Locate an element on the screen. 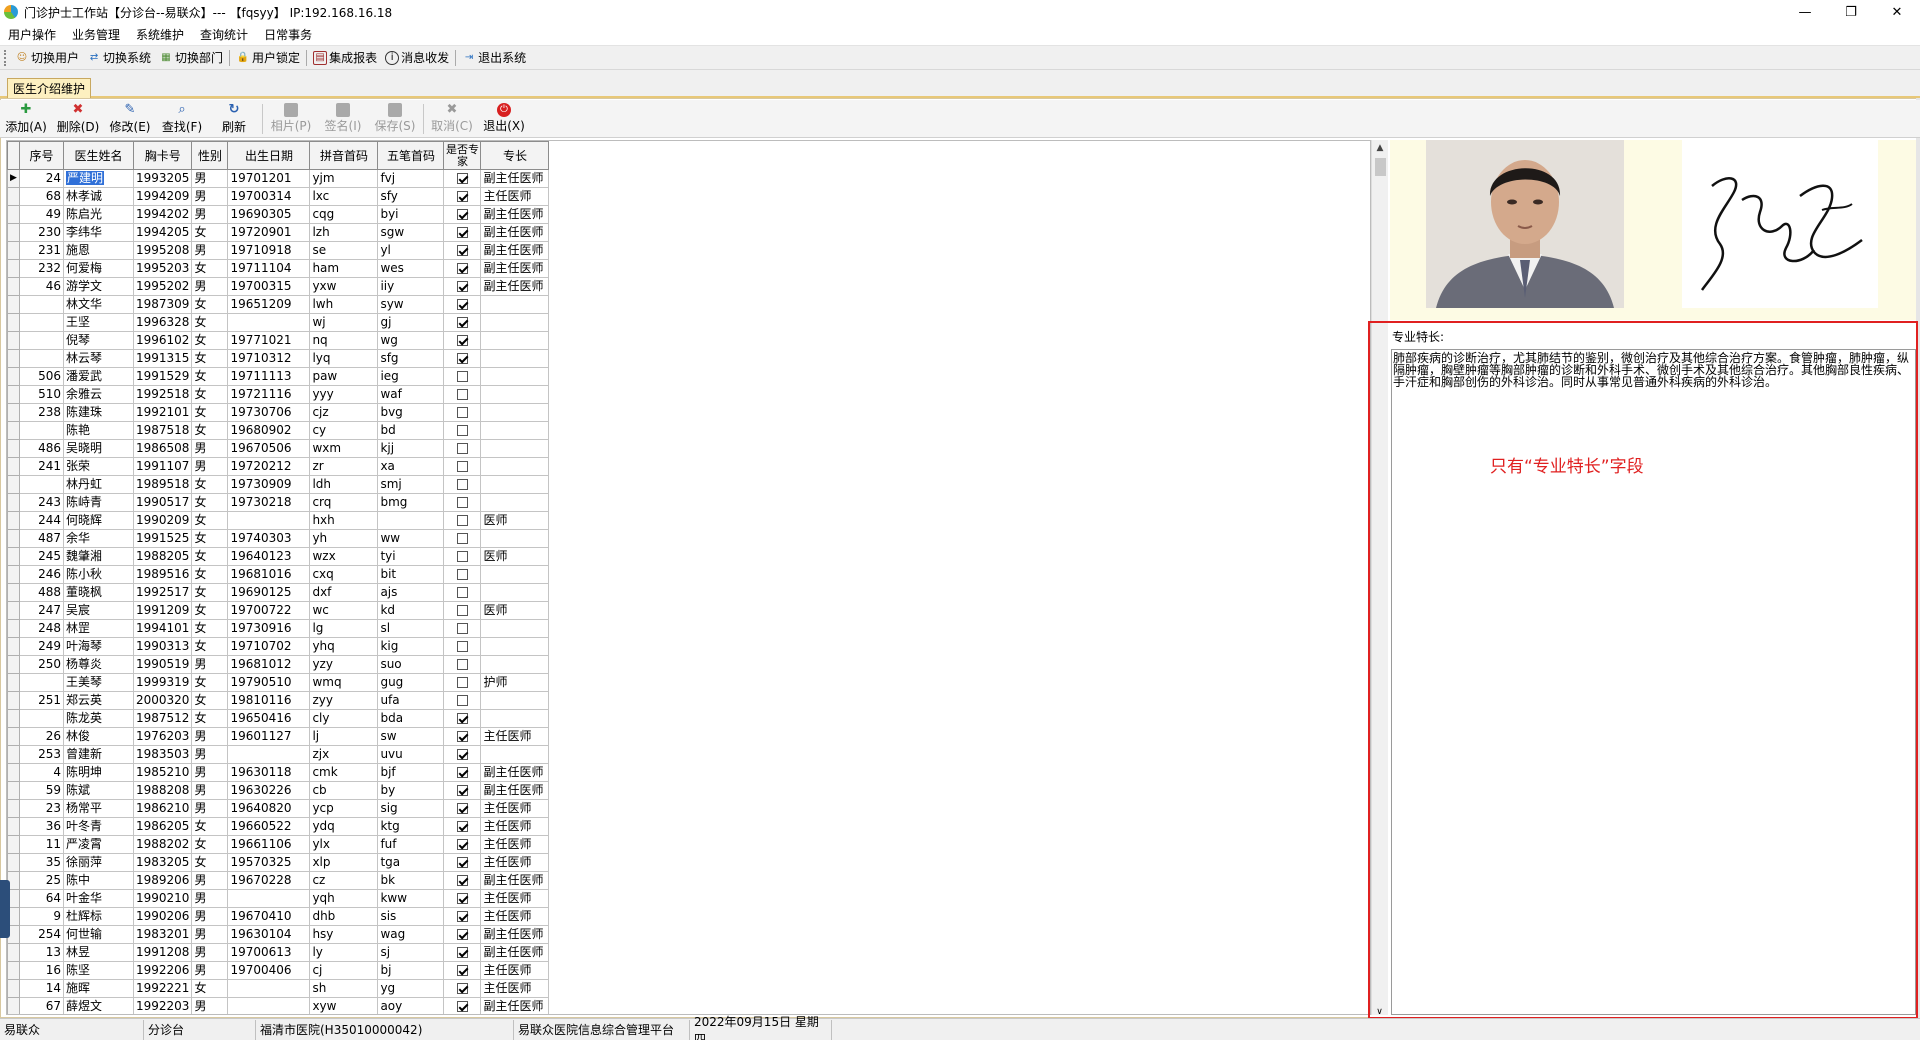 The height and width of the screenshot is (1040, 1920). cell-wubi-code: sis is located at coordinates (411, 916).